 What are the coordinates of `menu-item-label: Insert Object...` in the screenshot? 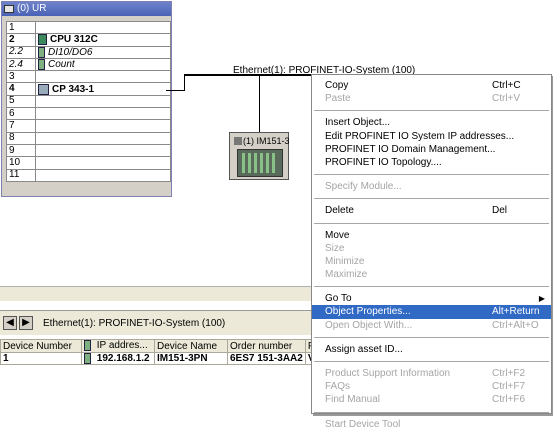 It's located at (358, 123).